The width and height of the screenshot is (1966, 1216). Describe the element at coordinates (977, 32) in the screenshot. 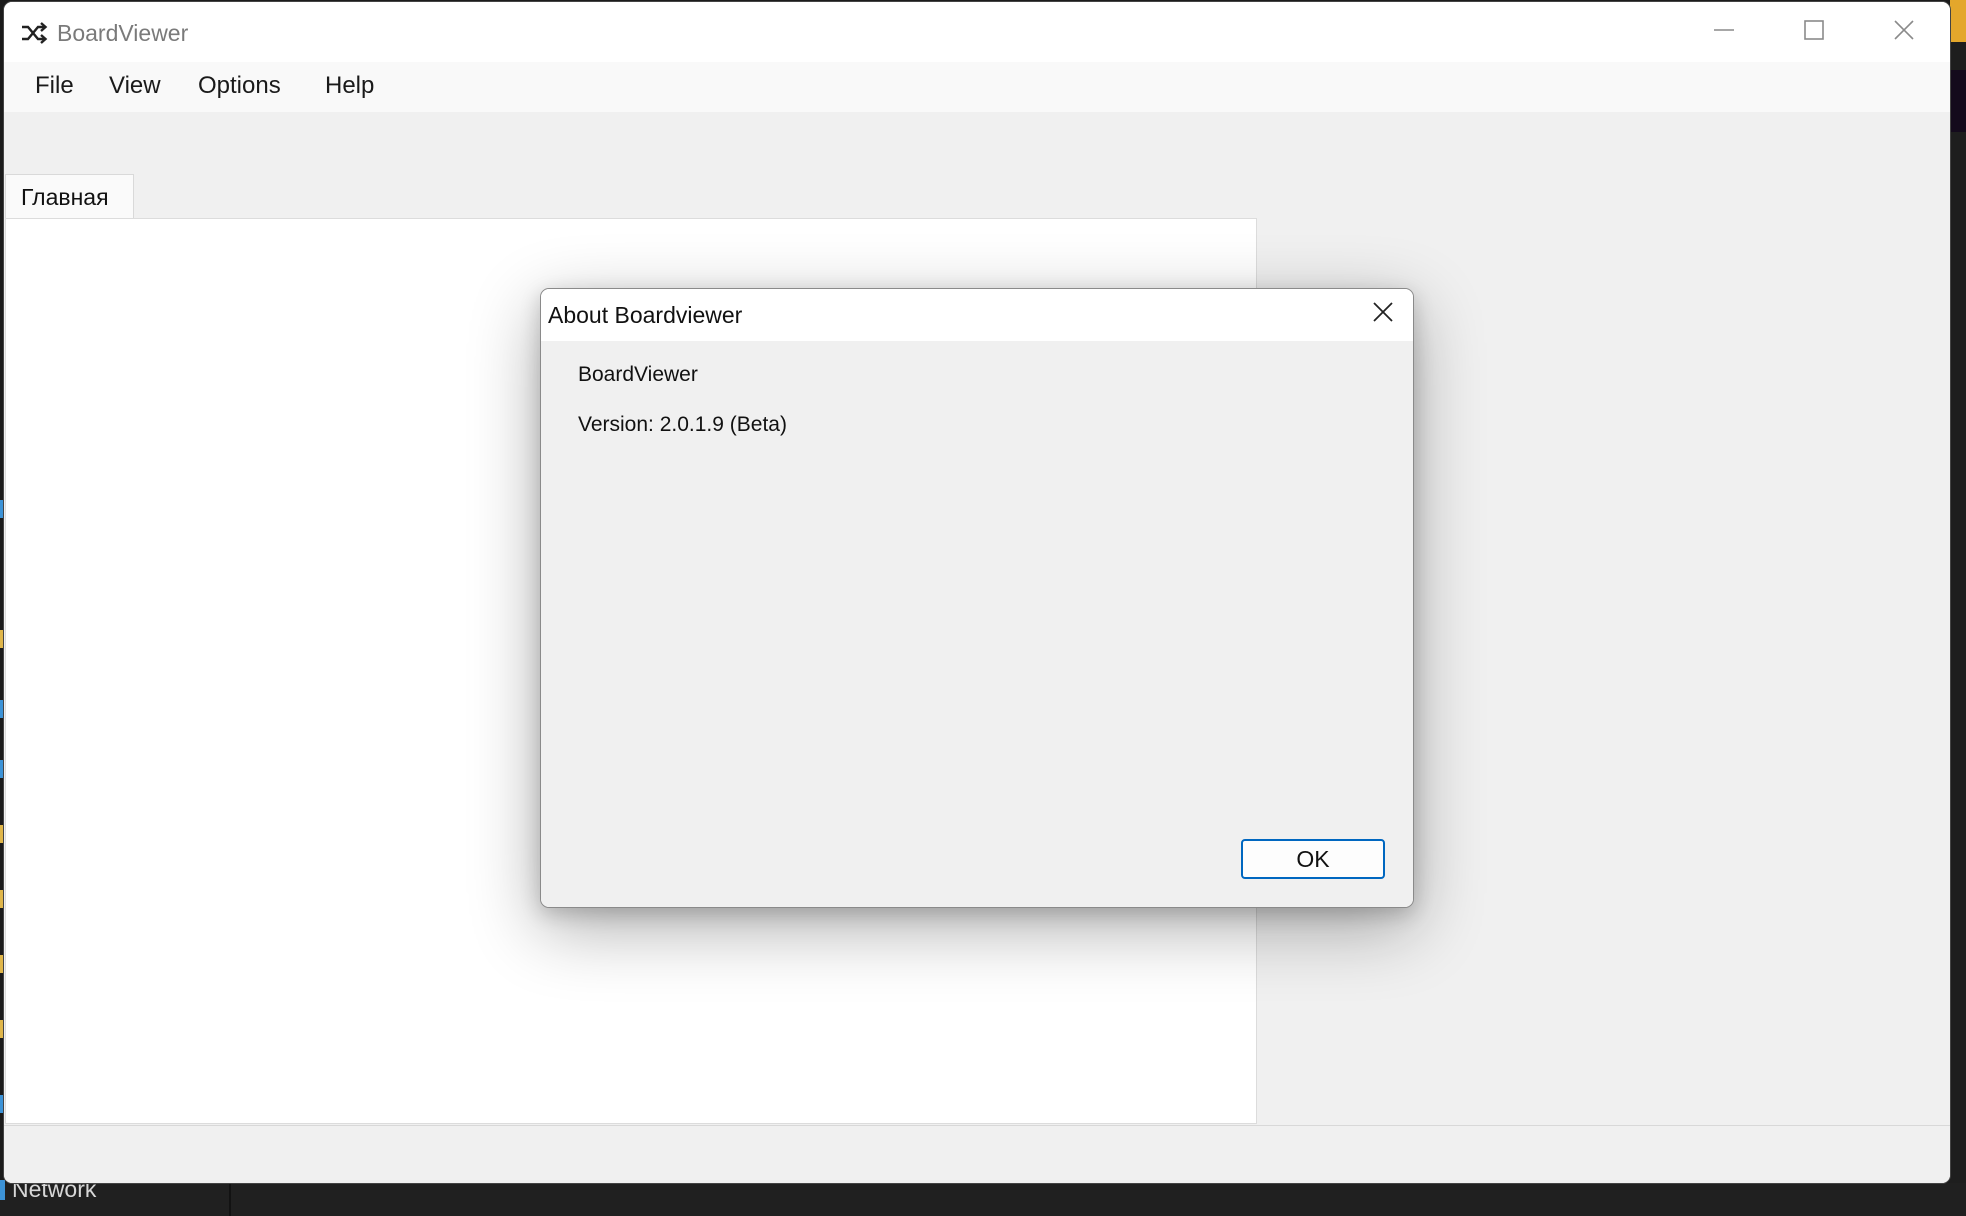

I see `titlebar: BoardViewer` at that location.